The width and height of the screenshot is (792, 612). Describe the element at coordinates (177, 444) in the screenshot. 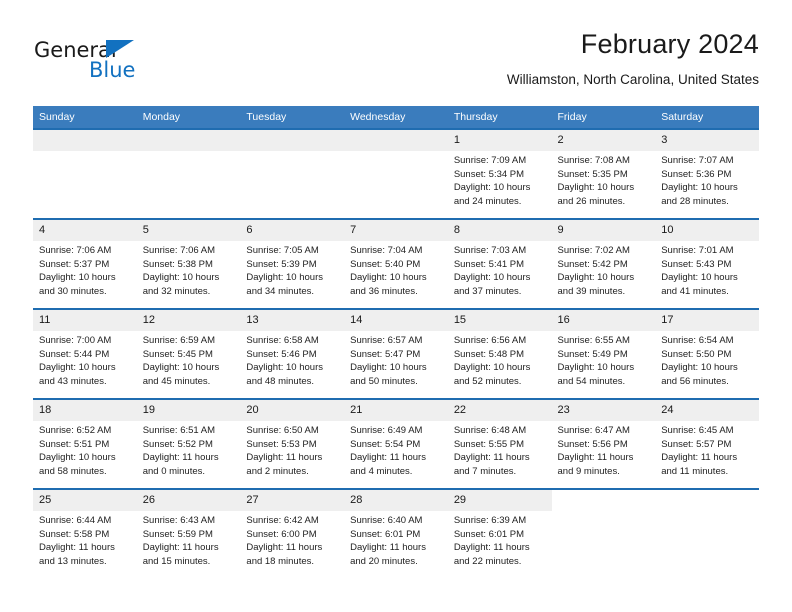

I see `sunset-text: Sunset: 5:52 PM` at that location.